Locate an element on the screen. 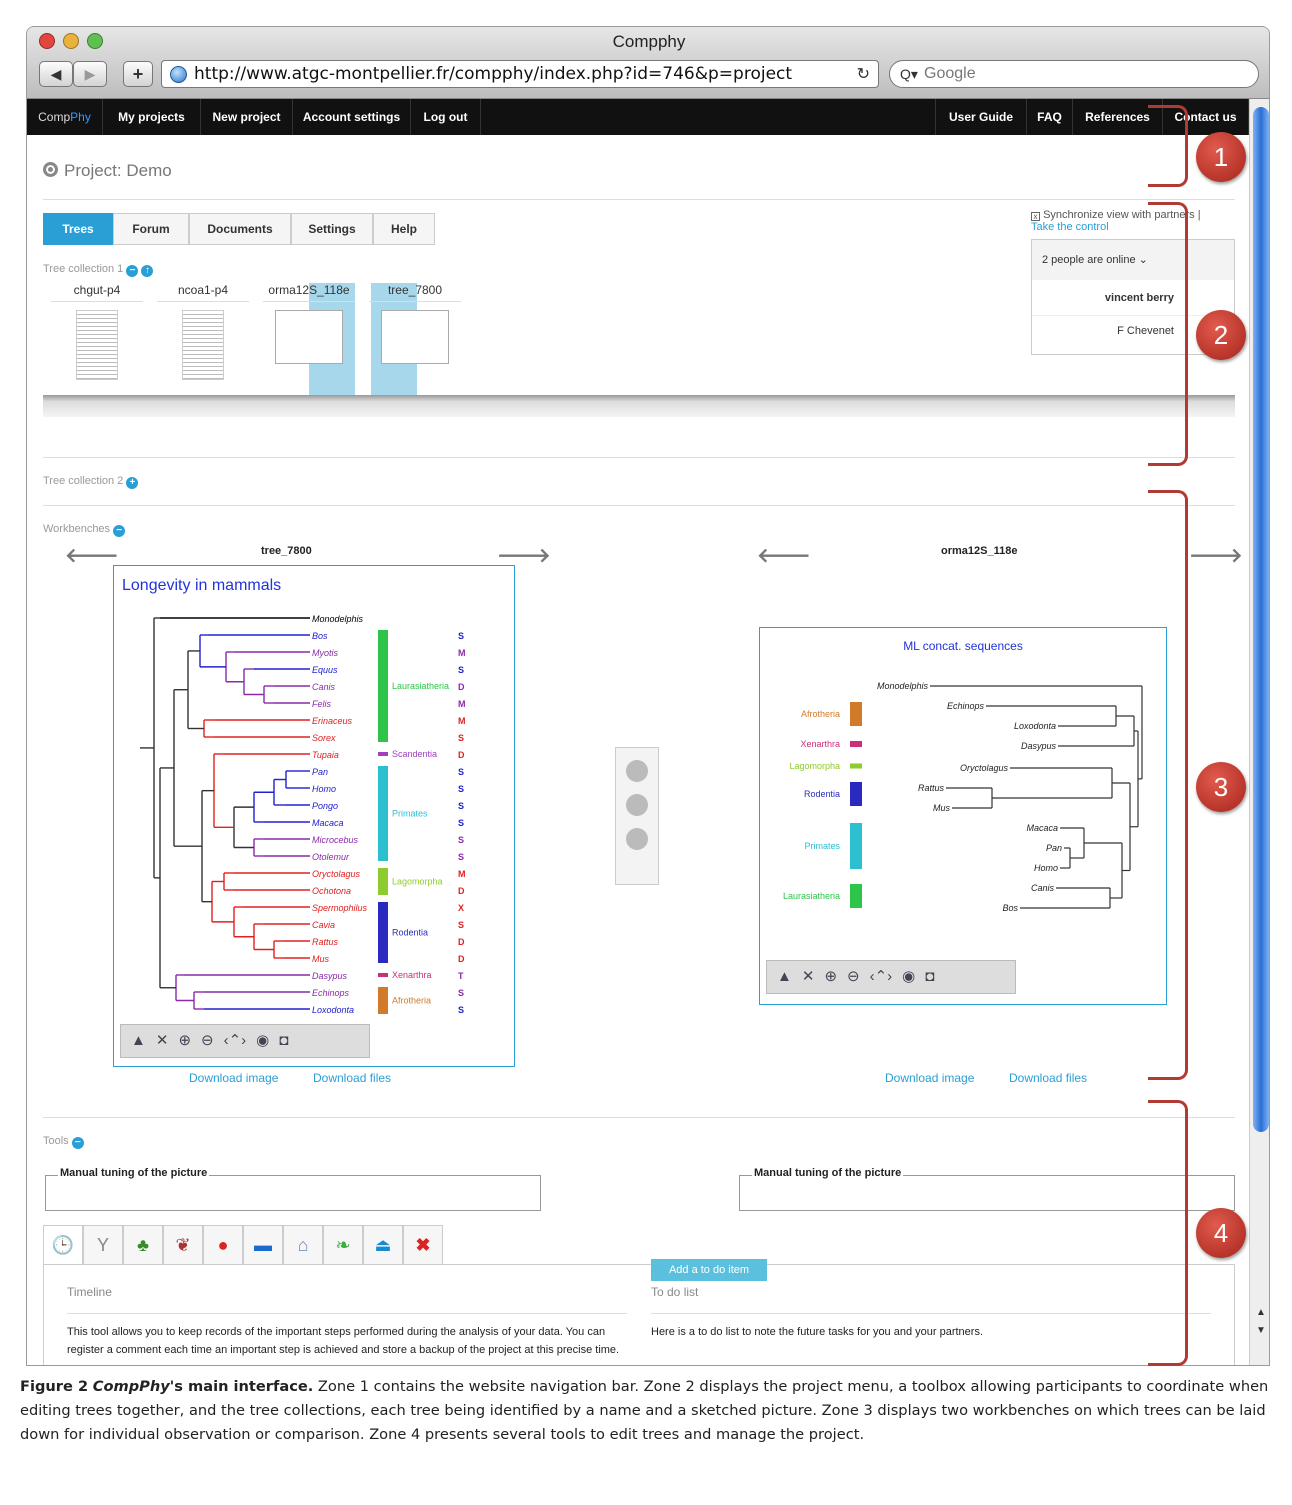  yin-yang-icon is located at coordinates (637, 805).